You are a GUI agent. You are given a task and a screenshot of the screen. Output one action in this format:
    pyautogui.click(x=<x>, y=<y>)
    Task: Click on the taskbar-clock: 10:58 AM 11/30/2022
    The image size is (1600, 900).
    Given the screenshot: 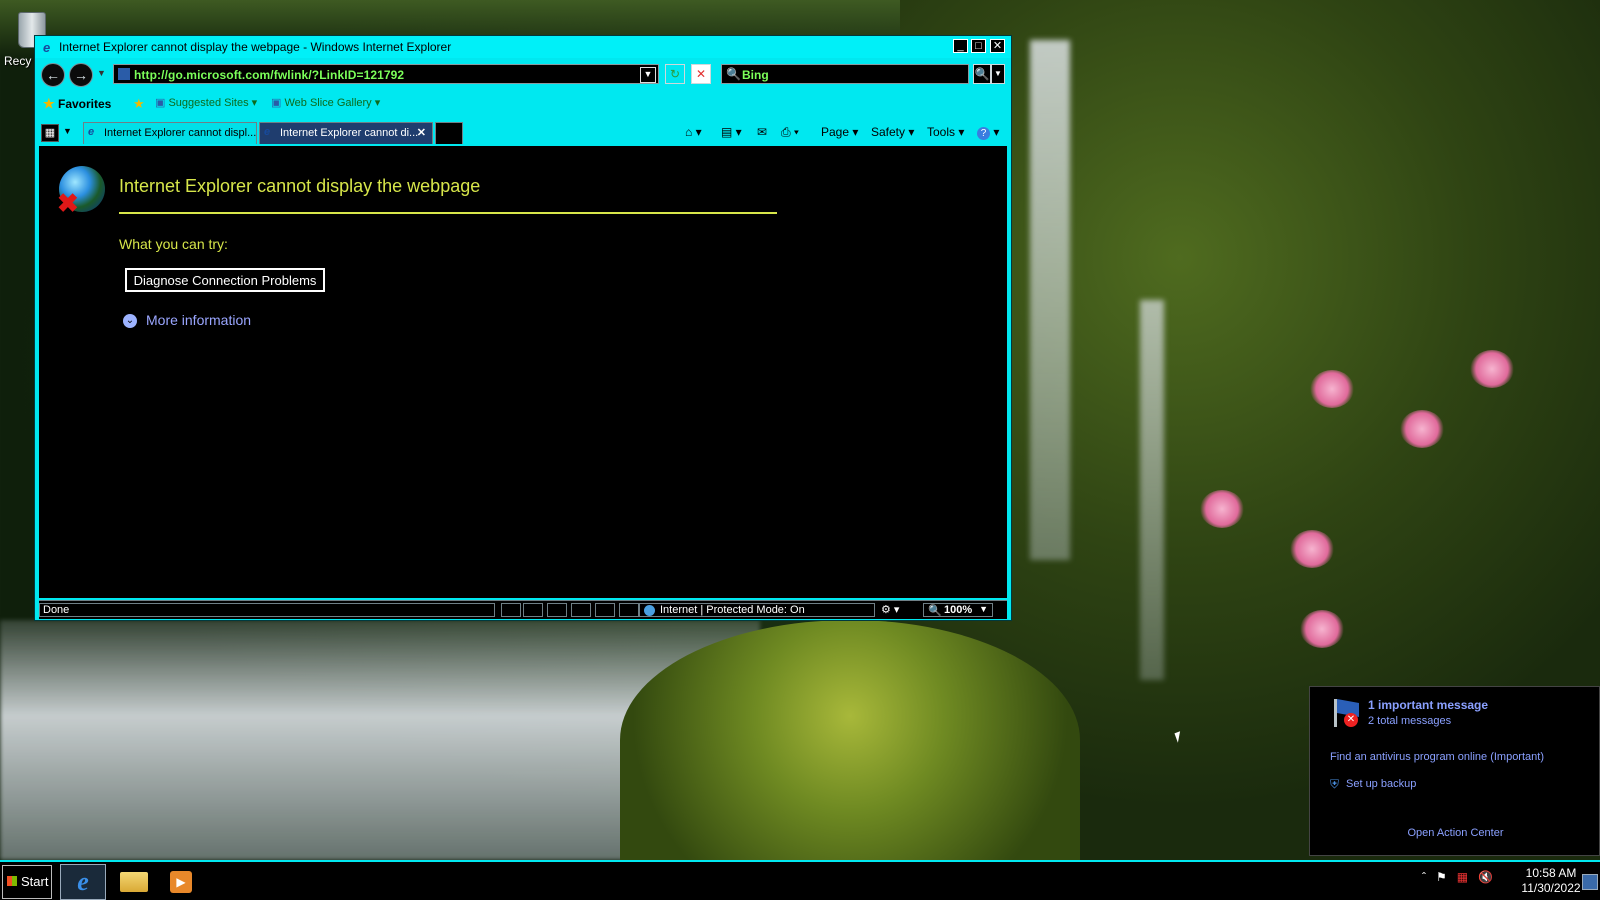 What is the action you would take?
    pyautogui.click(x=1551, y=881)
    